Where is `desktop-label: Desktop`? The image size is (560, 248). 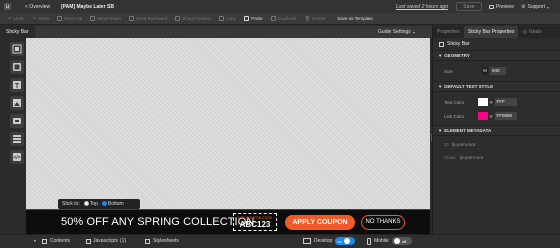
desktop-label: Desktop is located at coordinates (323, 241).